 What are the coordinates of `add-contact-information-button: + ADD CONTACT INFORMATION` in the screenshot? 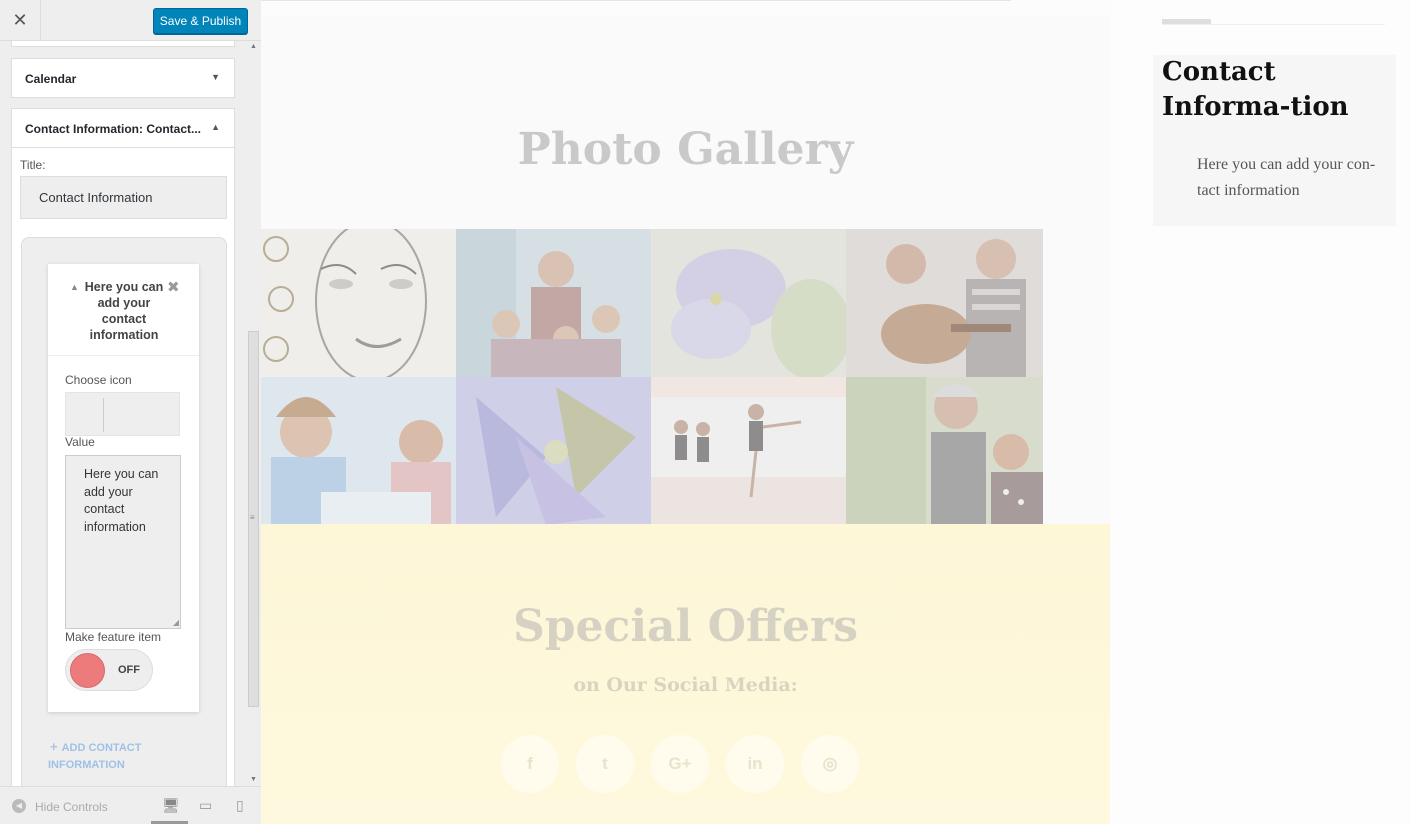 It's located at (113, 756).